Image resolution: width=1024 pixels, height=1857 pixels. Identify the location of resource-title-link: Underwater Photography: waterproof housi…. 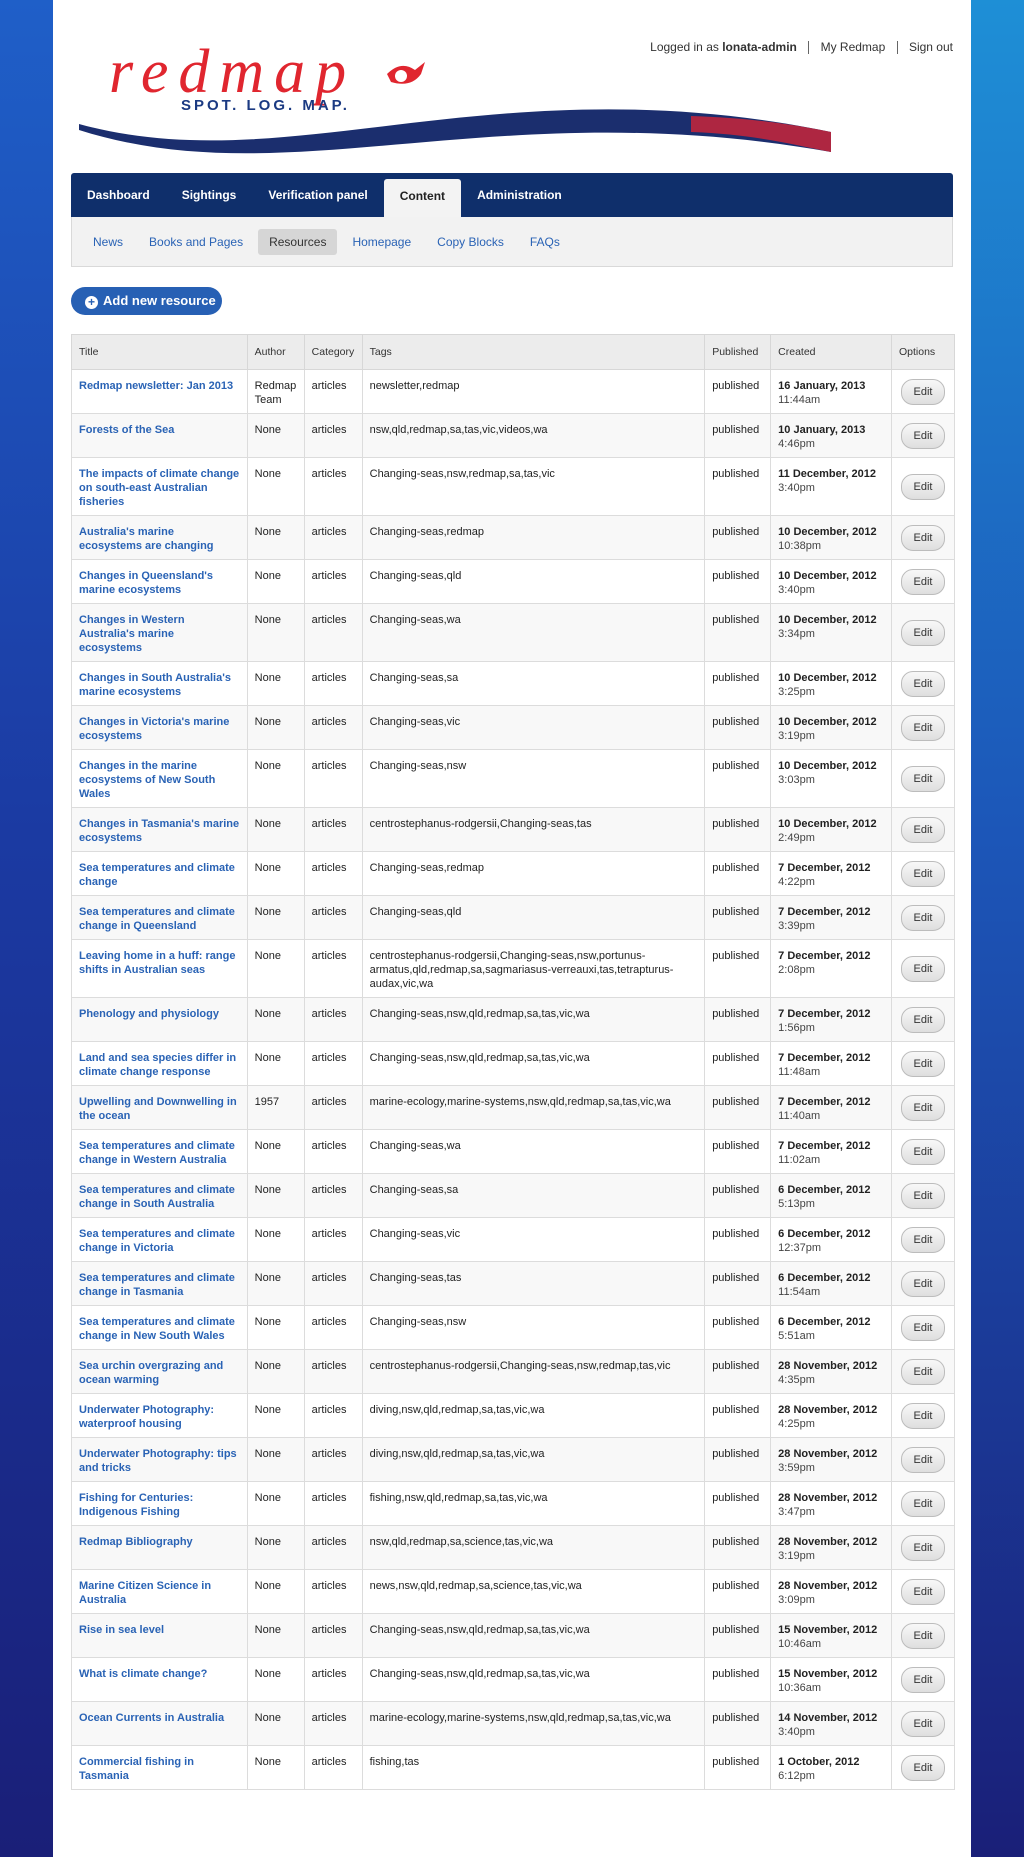
(146, 1417).